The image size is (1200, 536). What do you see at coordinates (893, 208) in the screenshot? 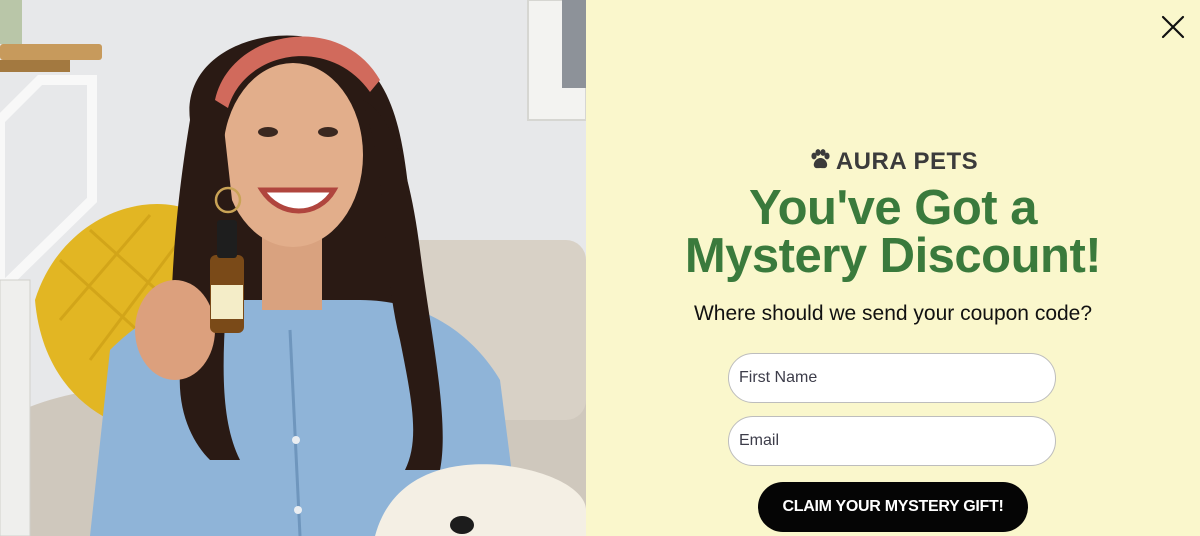
I see `headline-line-1: You've Got a` at bounding box center [893, 208].